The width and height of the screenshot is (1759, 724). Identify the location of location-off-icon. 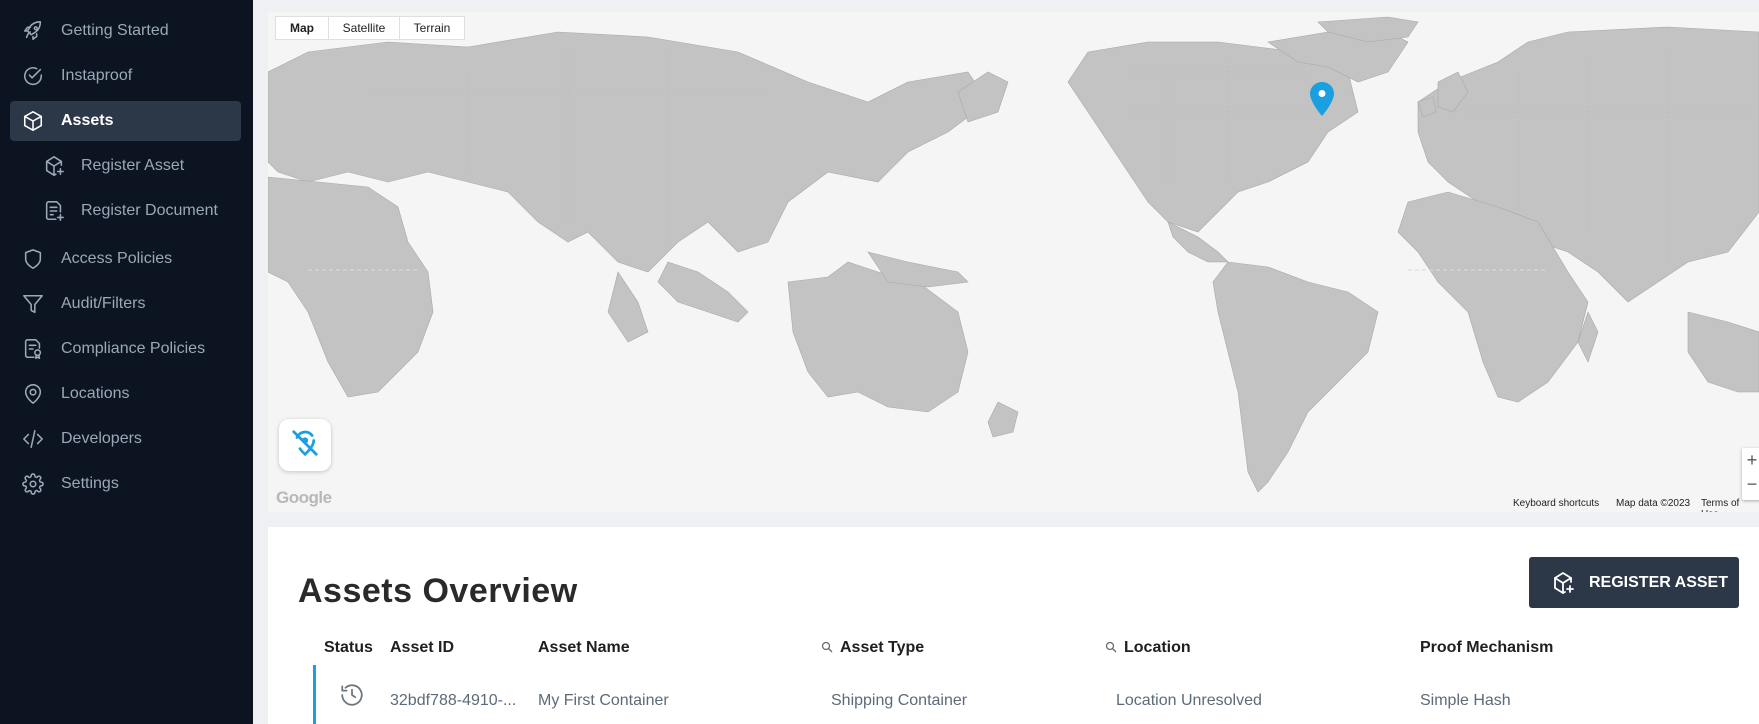
(305, 445).